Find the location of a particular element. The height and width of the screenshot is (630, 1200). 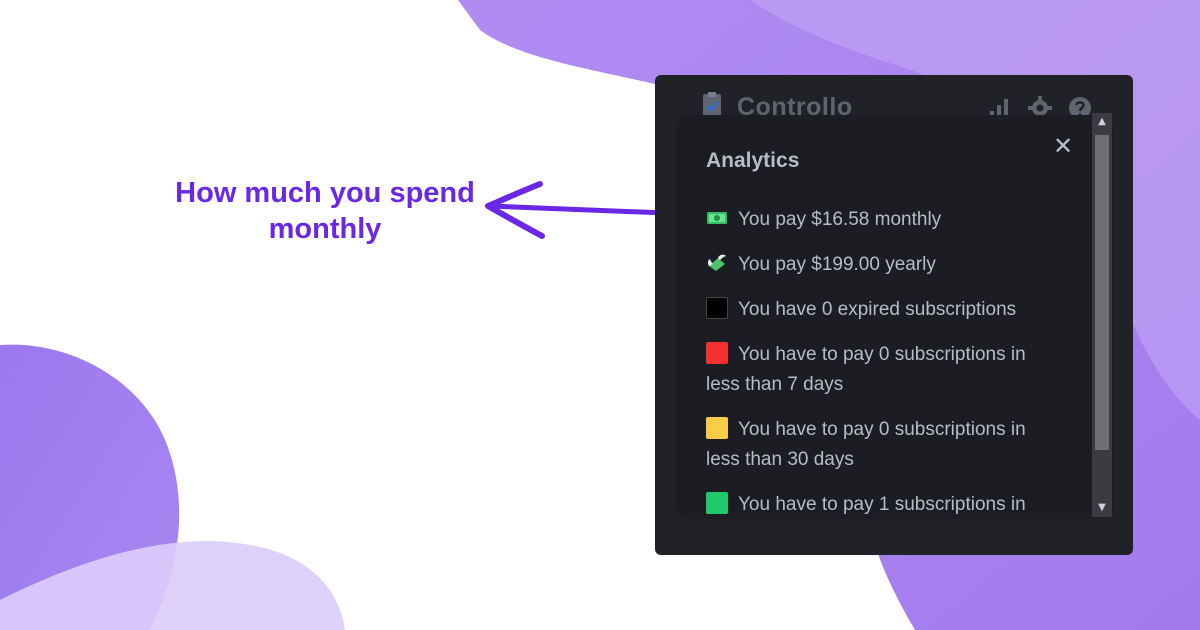

callout-line-1: How much you spend is located at coordinates (325, 193).